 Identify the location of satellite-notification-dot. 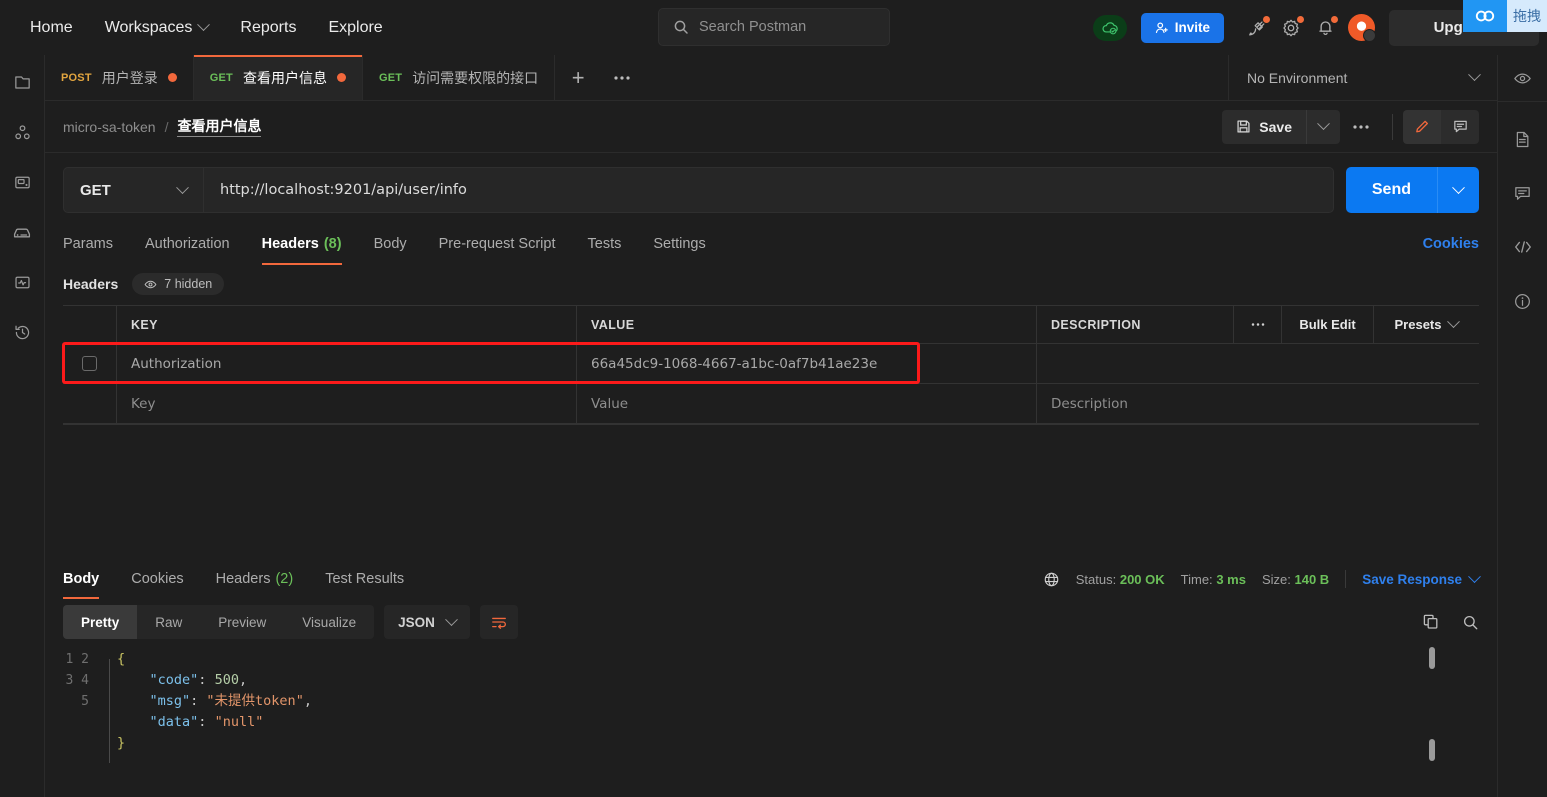
(1266, 19).